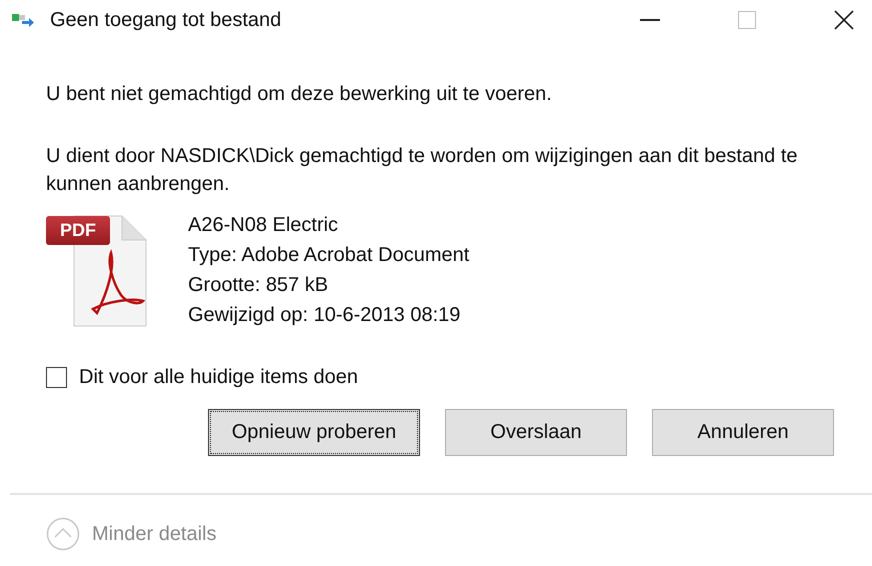 Image resolution: width=872 pixels, height=566 pixels. I want to click on checkbox, so click(56, 377).